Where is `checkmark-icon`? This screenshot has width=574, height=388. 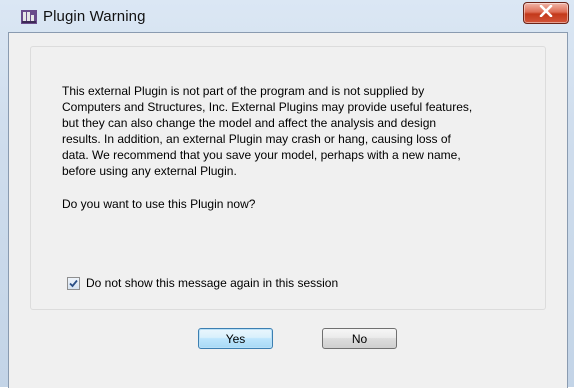 checkmark-icon is located at coordinates (73, 284).